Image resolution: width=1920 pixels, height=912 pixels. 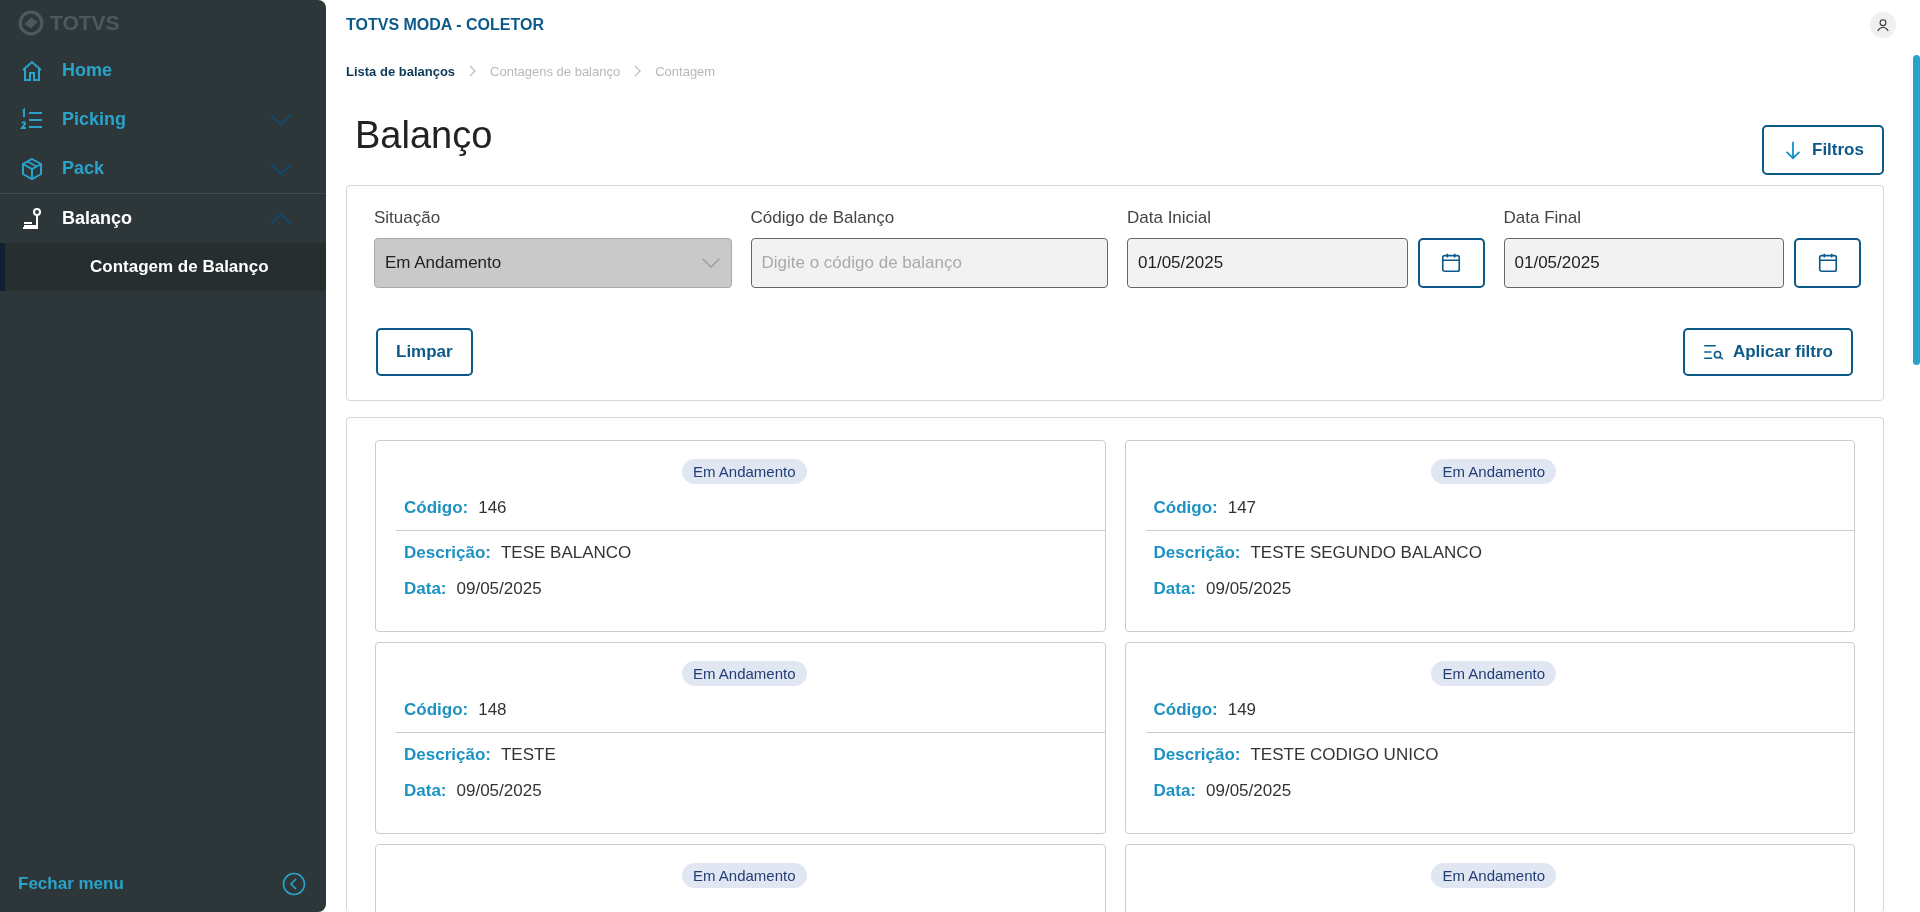 I want to click on apply-filter-button: Aplicar filtro, so click(x=1767, y=352).